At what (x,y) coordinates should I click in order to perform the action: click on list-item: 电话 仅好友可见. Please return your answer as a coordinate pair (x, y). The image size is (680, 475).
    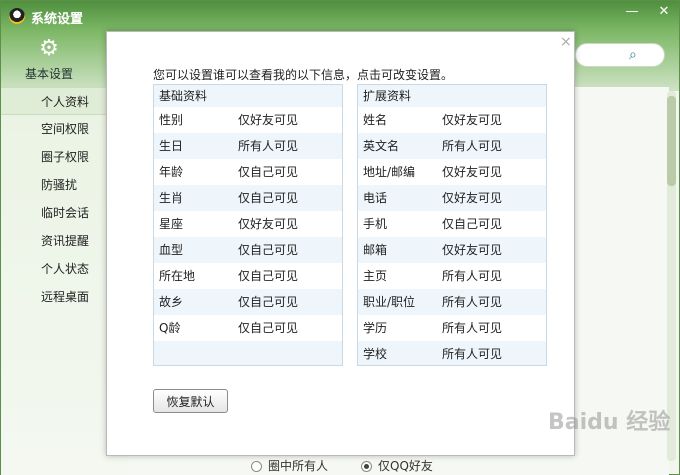
    Looking at the image, I should click on (452, 198).